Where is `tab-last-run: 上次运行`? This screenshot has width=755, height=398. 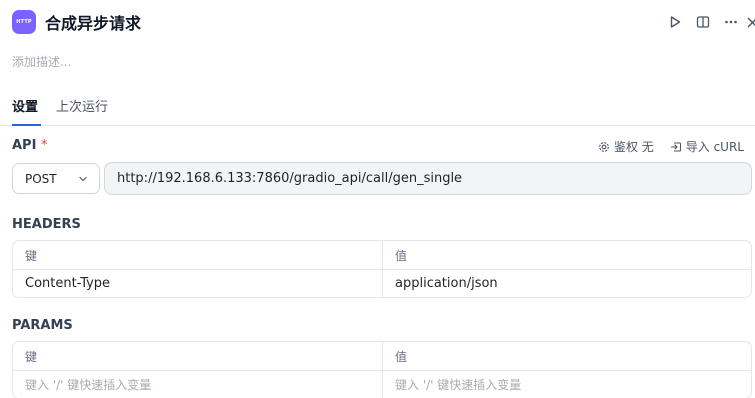
tab-last-run: 上次运行 is located at coordinates (82, 105).